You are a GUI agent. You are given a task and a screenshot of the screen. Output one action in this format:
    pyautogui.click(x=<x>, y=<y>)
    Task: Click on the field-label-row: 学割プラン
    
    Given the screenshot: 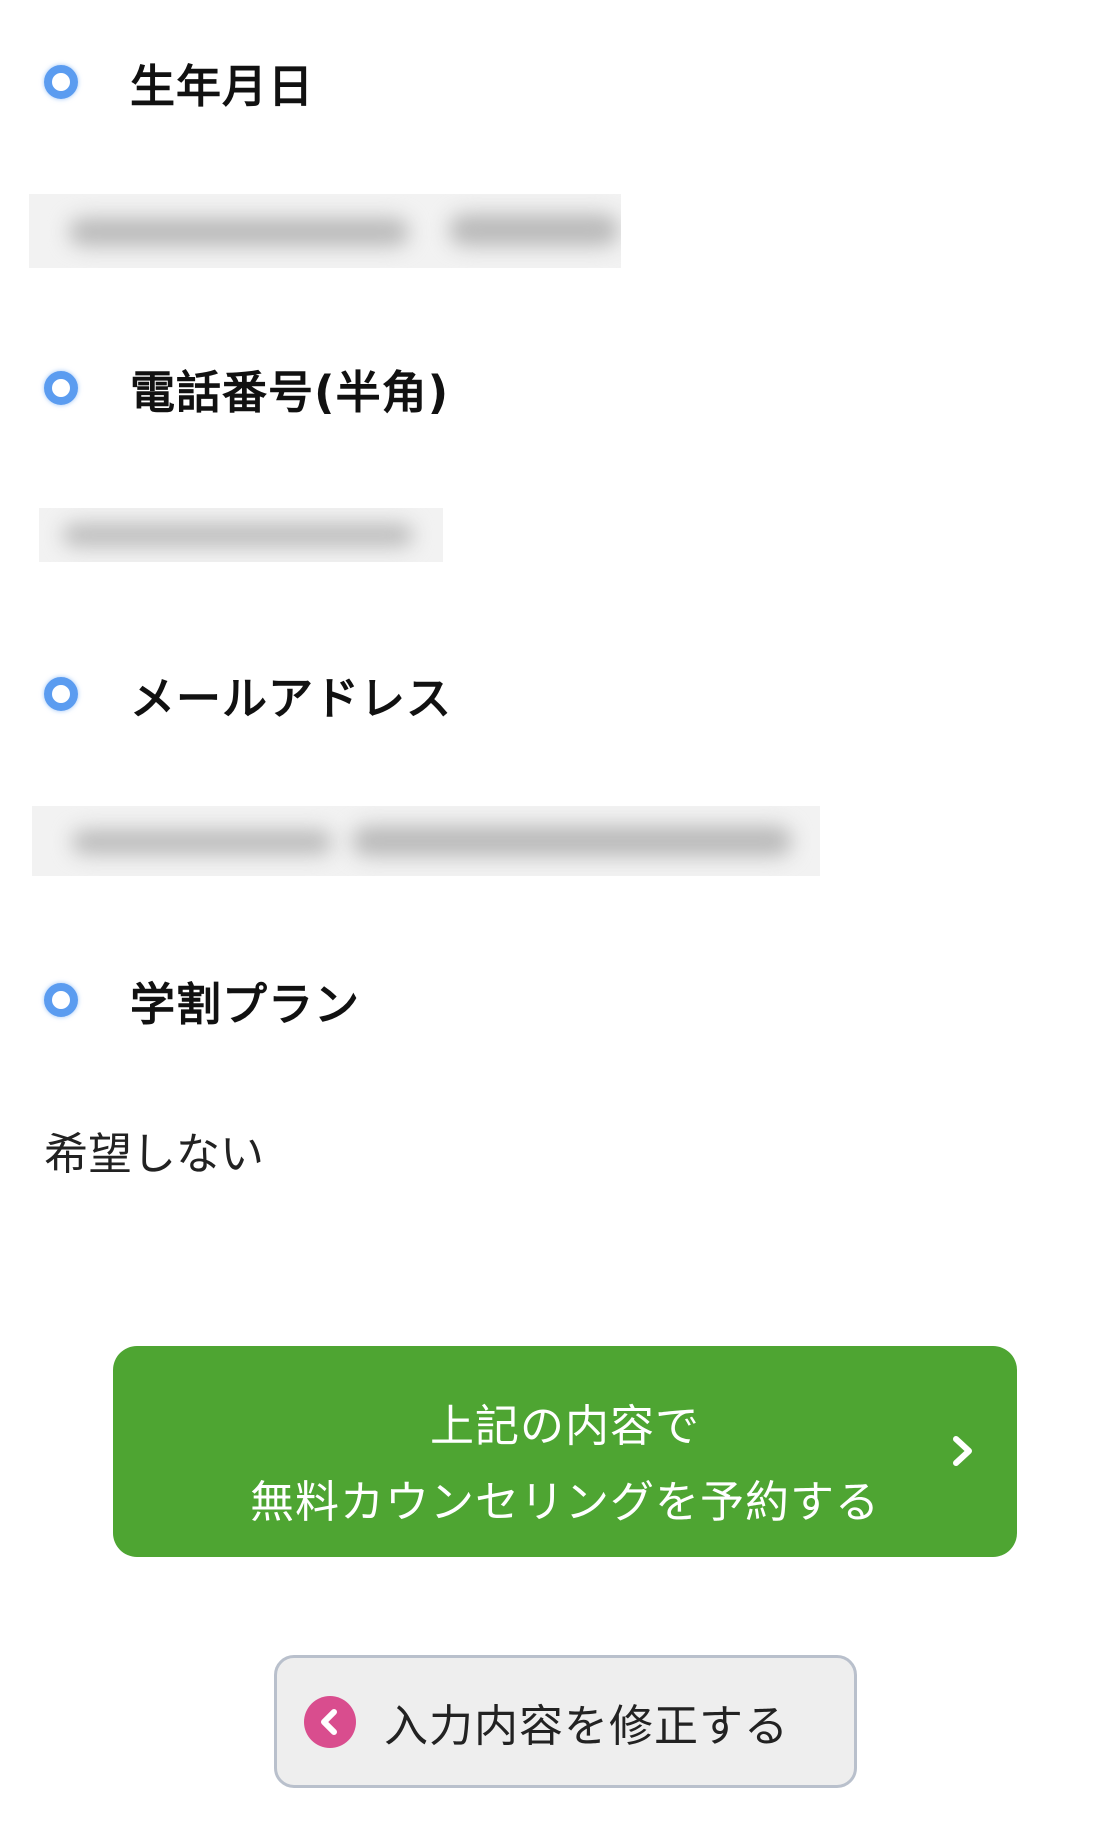 What is the action you would take?
    pyautogui.click(x=202, y=1000)
    